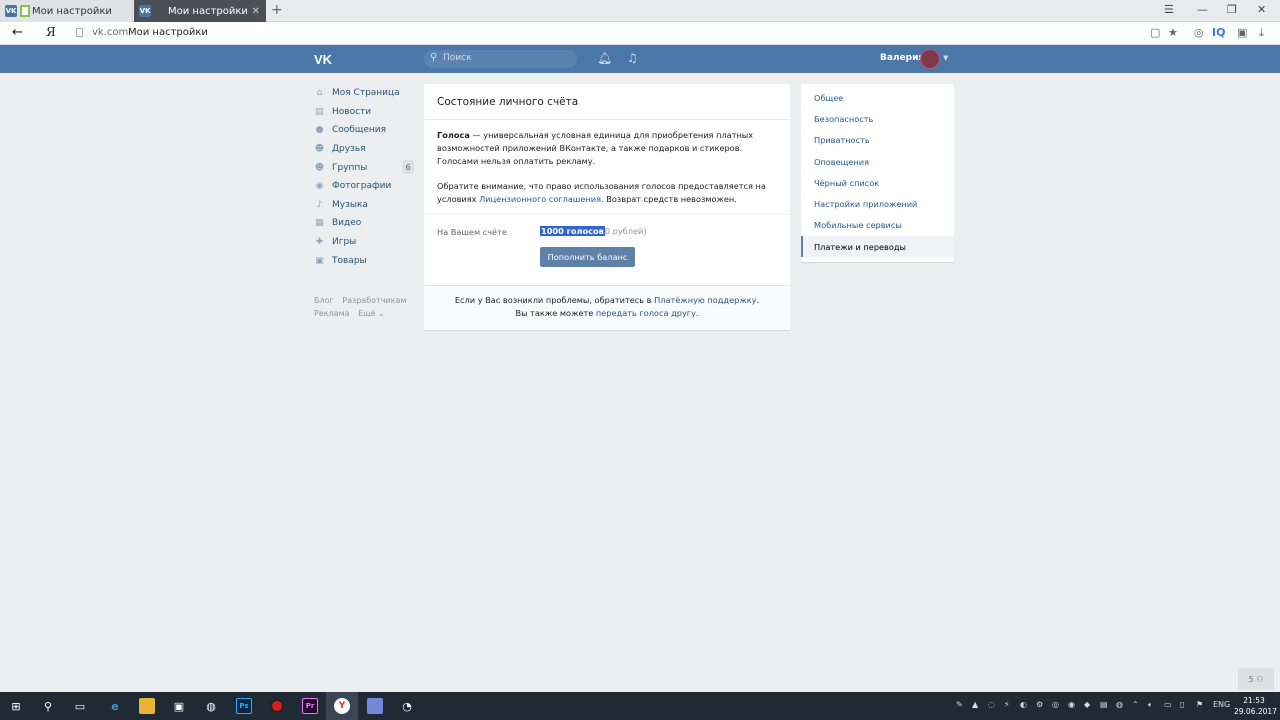 This screenshot has width=1280, height=720. Describe the element at coordinates (16, 706) in the screenshot. I see `windows-start-icon: ⊞` at that location.